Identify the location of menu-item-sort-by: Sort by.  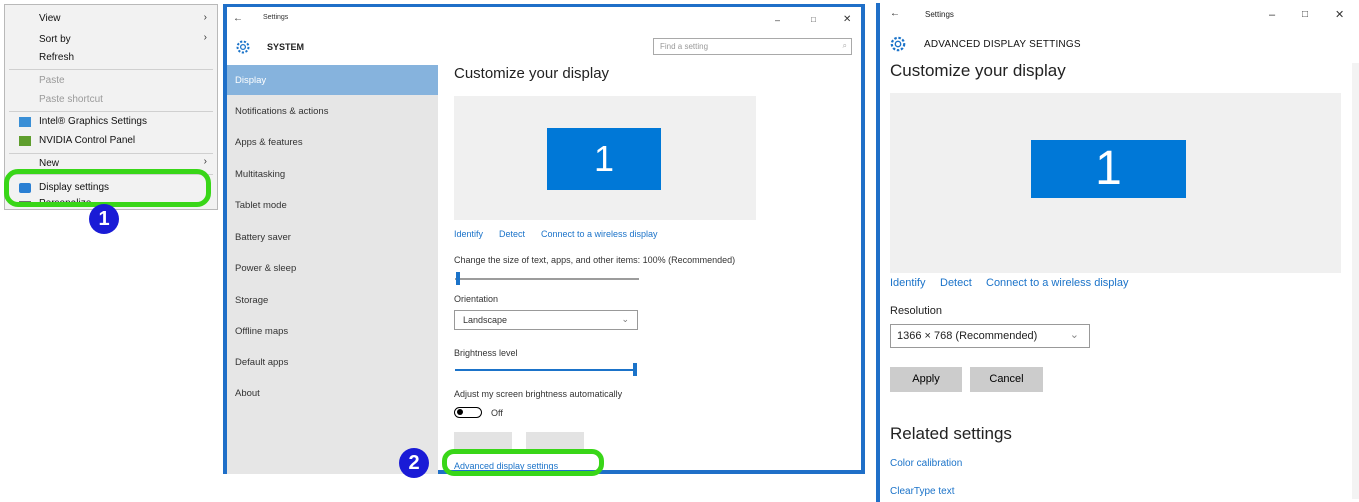
(55, 39).